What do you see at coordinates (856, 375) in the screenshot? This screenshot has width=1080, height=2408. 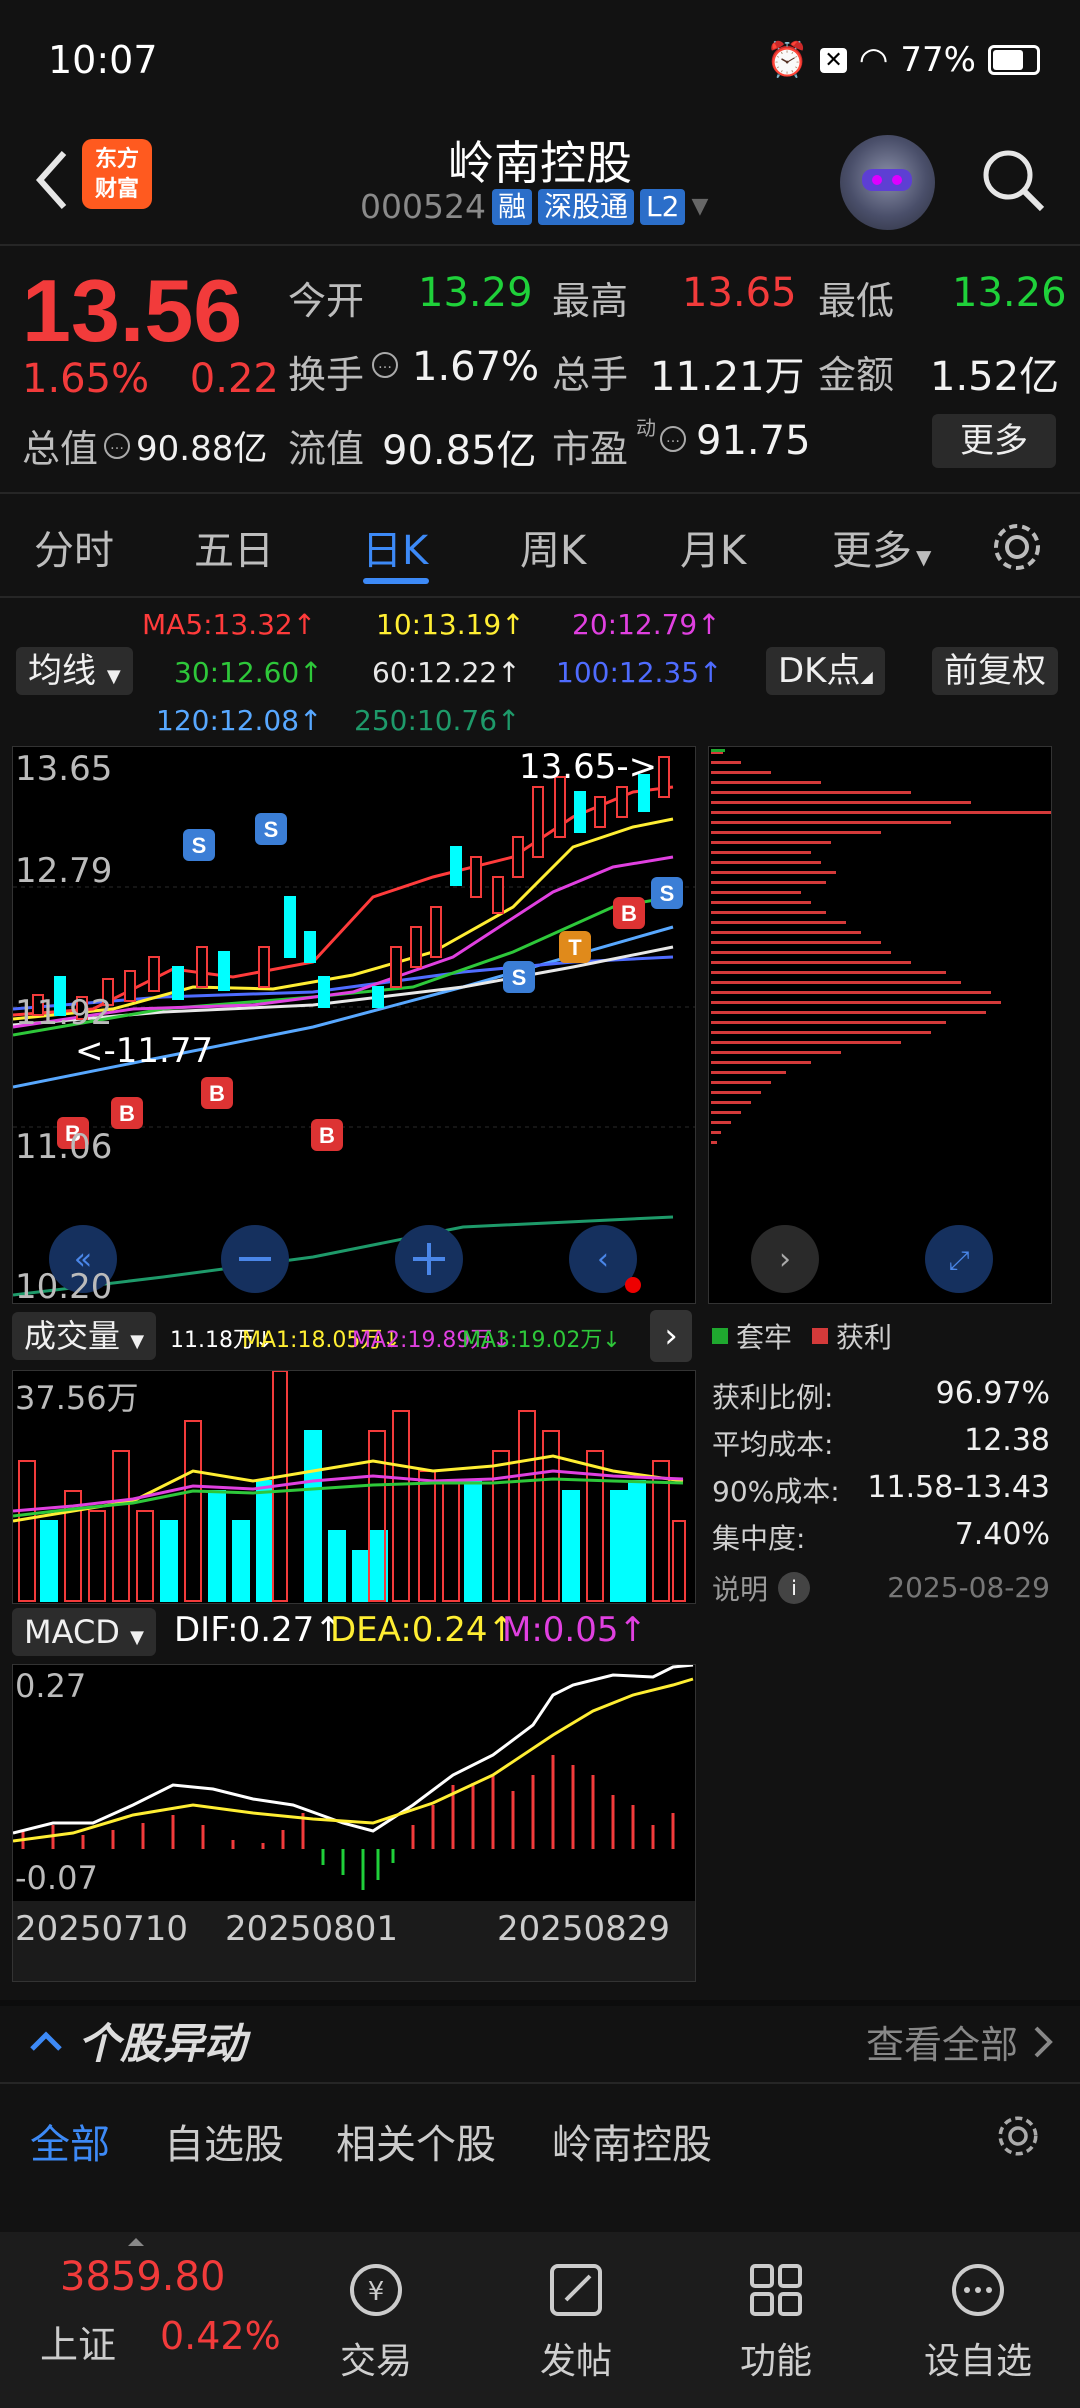 I see `amount-label: 金额` at bounding box center [856, 375].